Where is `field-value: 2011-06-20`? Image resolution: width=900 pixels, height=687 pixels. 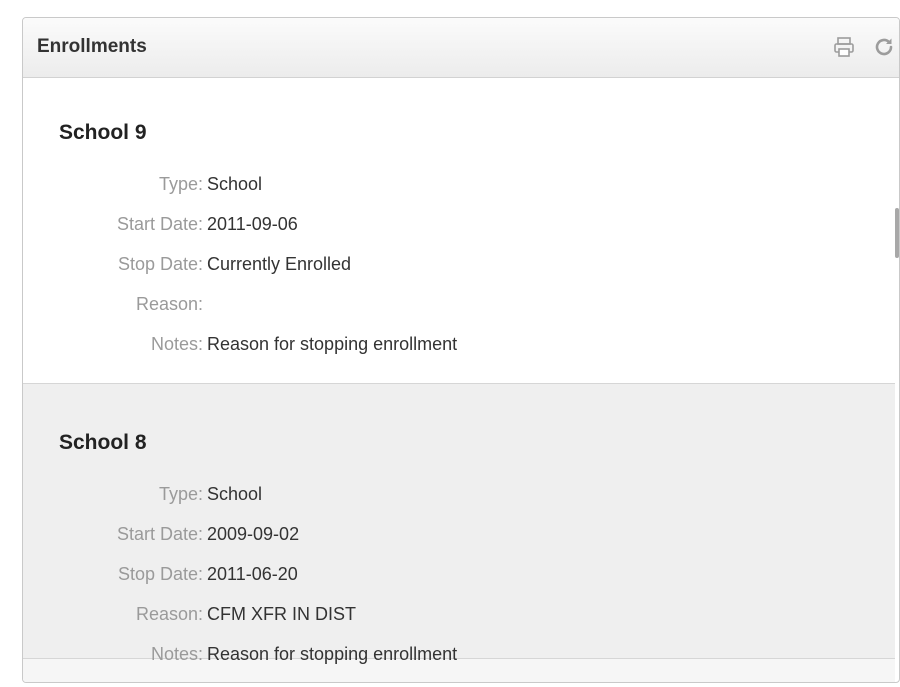
field-value: 2011-06-20 is located at coordinates (252, 573).